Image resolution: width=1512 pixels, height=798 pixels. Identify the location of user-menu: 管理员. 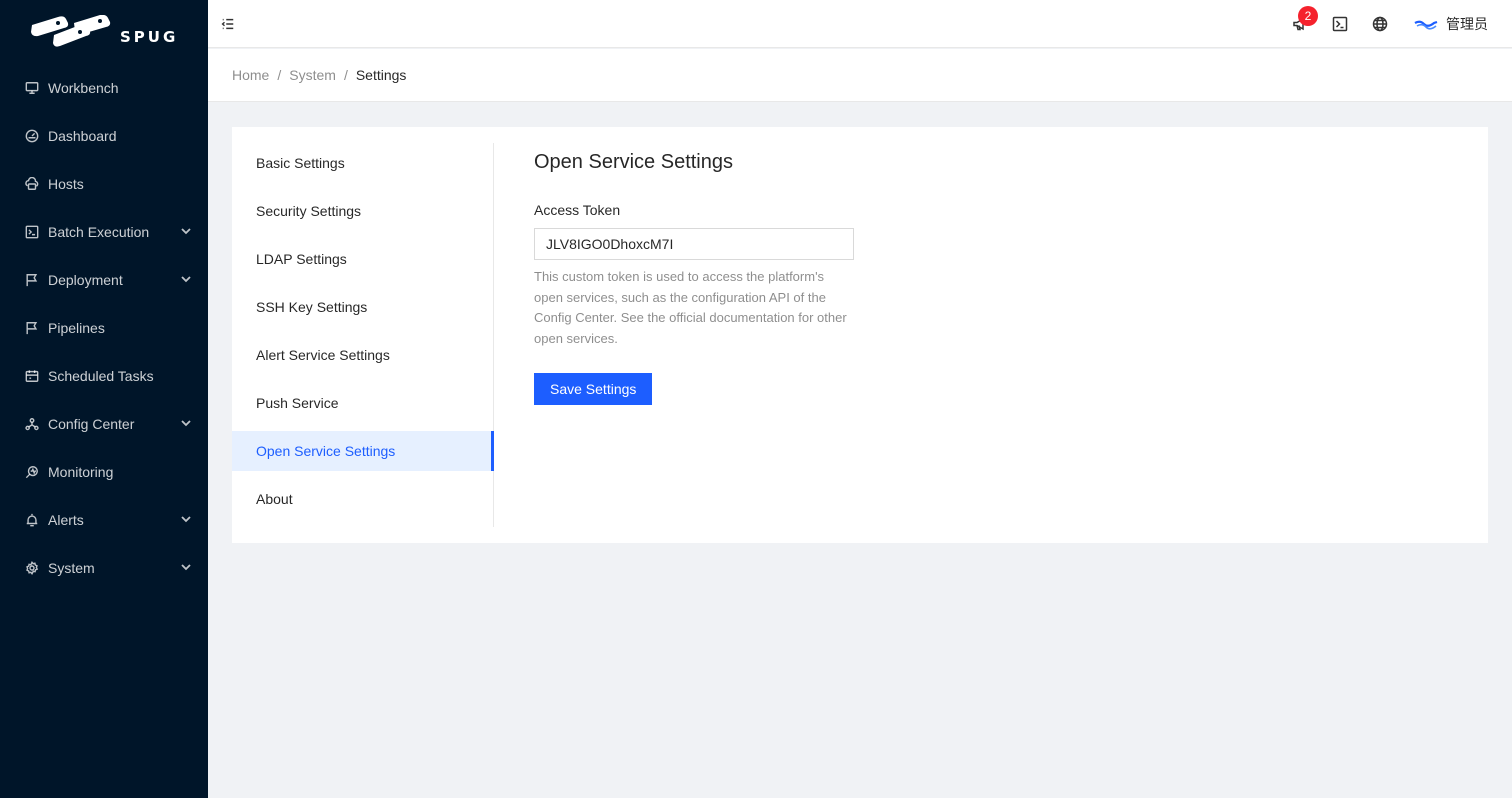
(1451, 24).